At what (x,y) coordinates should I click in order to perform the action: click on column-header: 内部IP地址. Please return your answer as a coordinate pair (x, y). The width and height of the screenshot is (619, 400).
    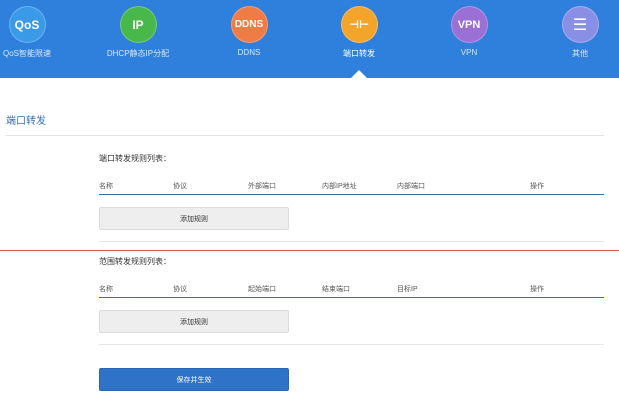
    Looking at the image, I should click on (339, 186).